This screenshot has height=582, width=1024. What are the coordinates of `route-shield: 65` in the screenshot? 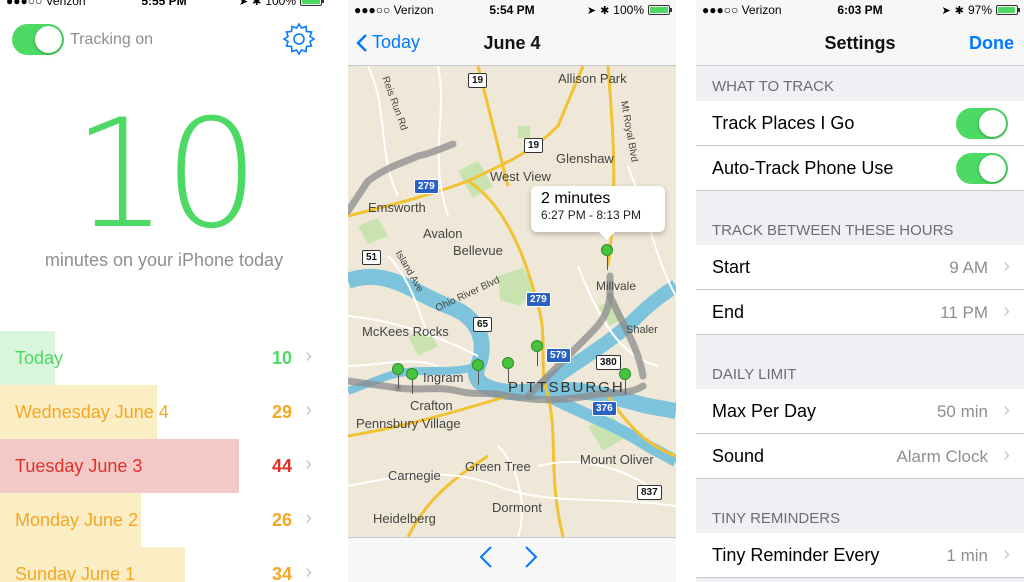 It's located at (483, 324).